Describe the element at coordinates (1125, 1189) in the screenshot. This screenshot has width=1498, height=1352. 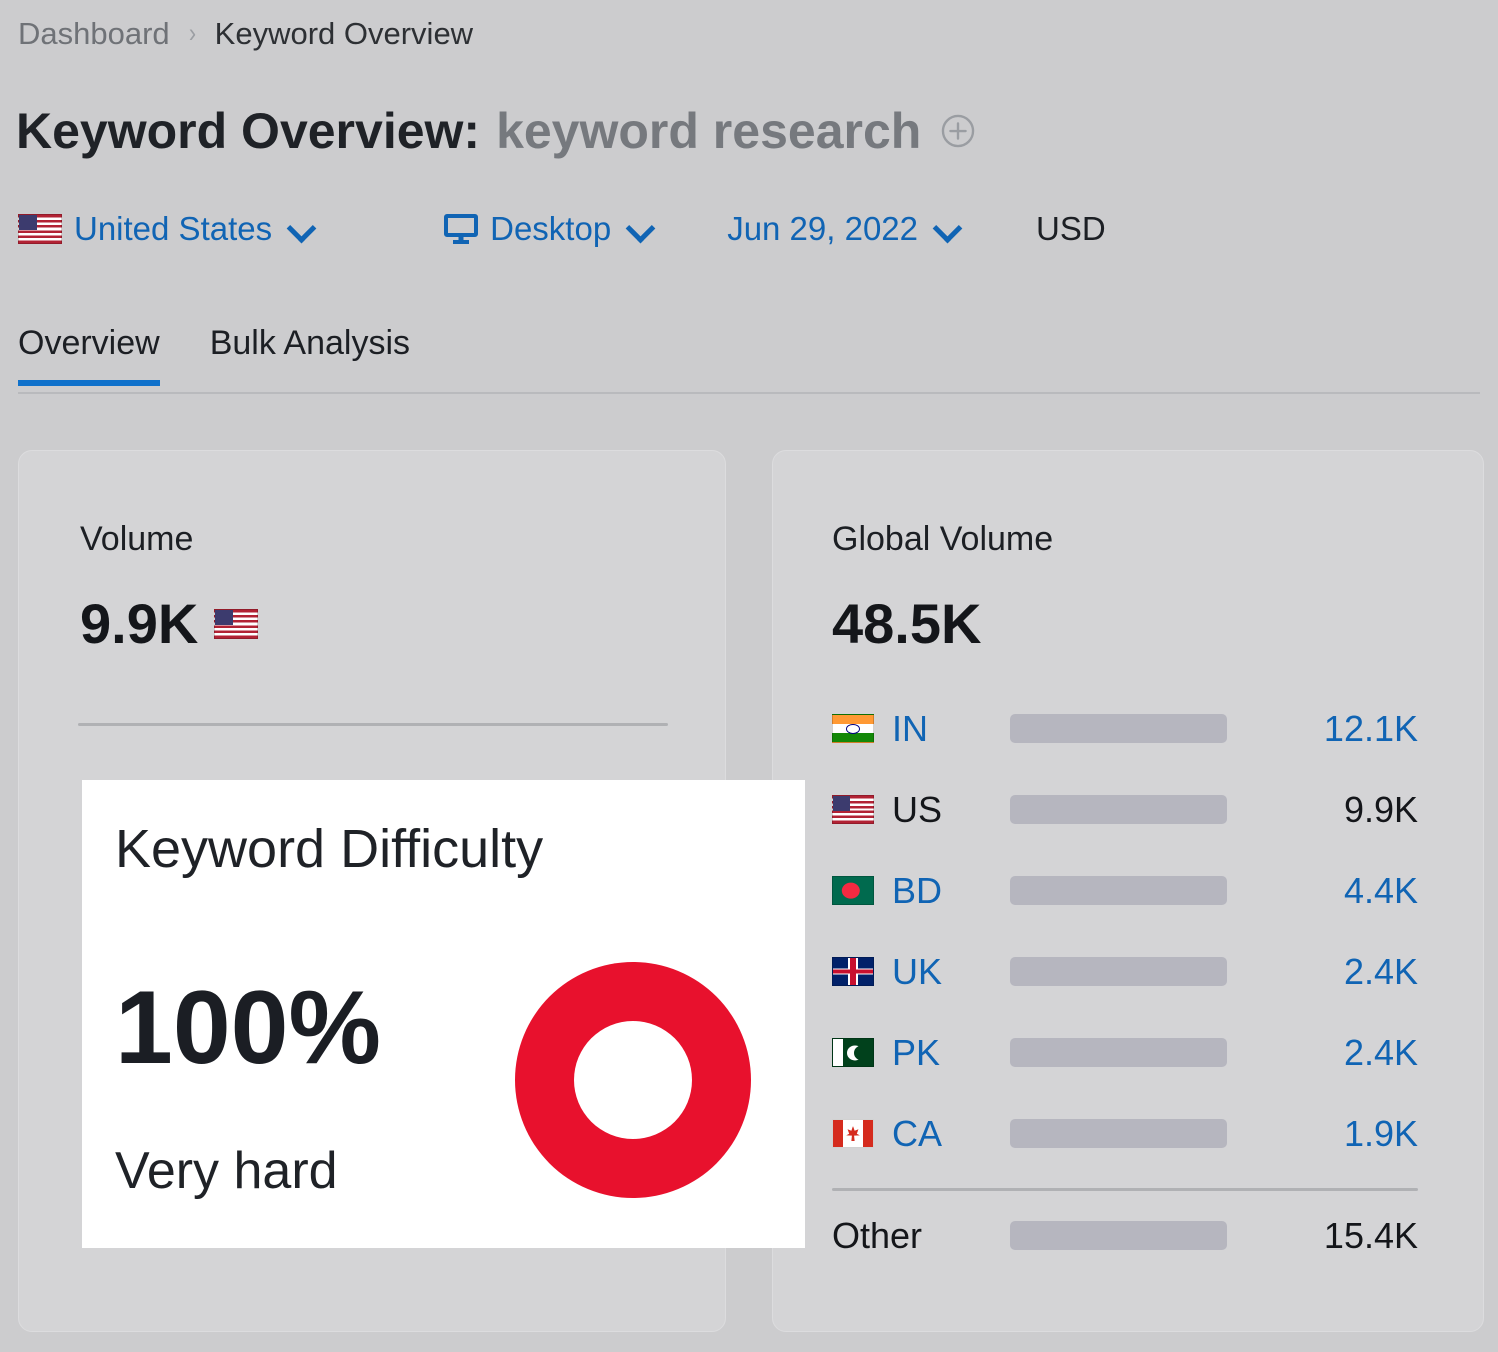
I see `other-row-divider` at that location.